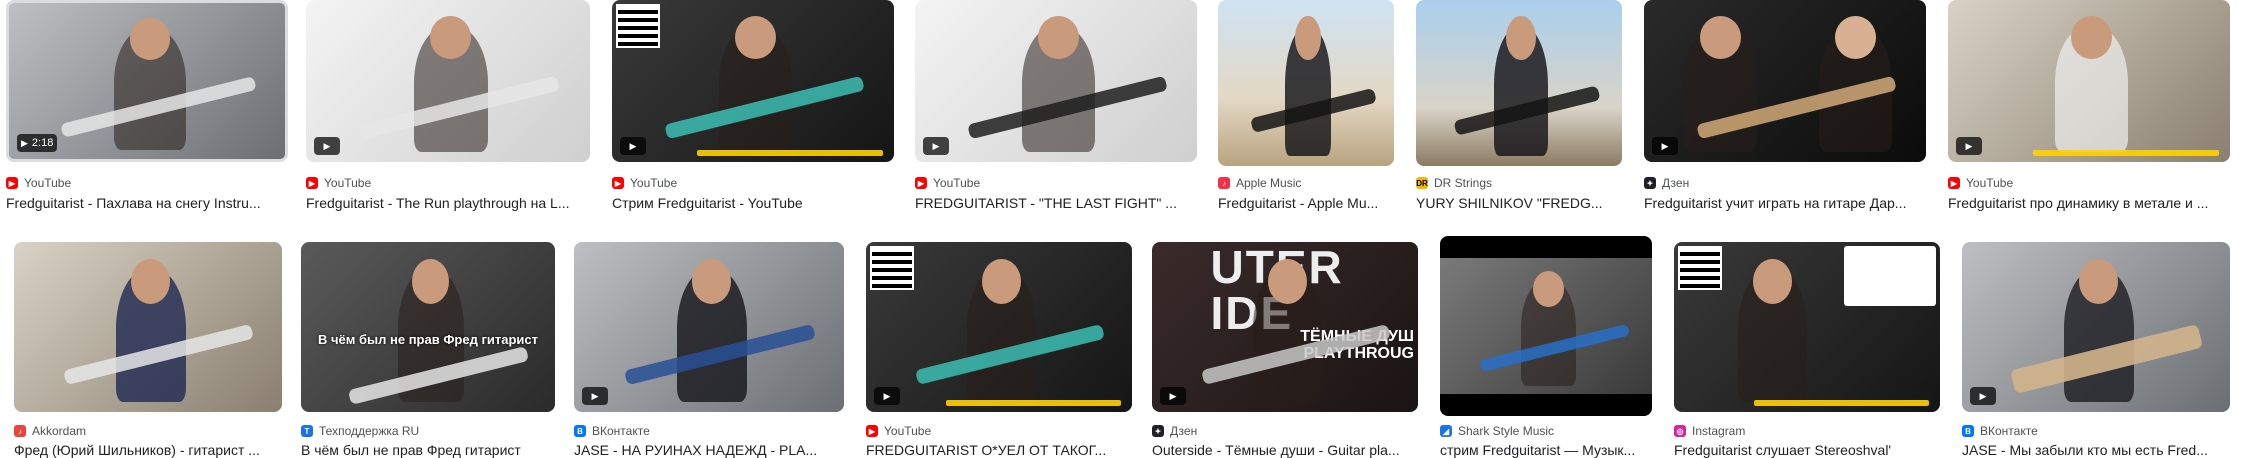 This screenshot has width=2258, height=458. Describe the element at coordinates (753, 203) in the screenshot. I see `result-title: Стрим Fredguitarist - YouTube` at that location.